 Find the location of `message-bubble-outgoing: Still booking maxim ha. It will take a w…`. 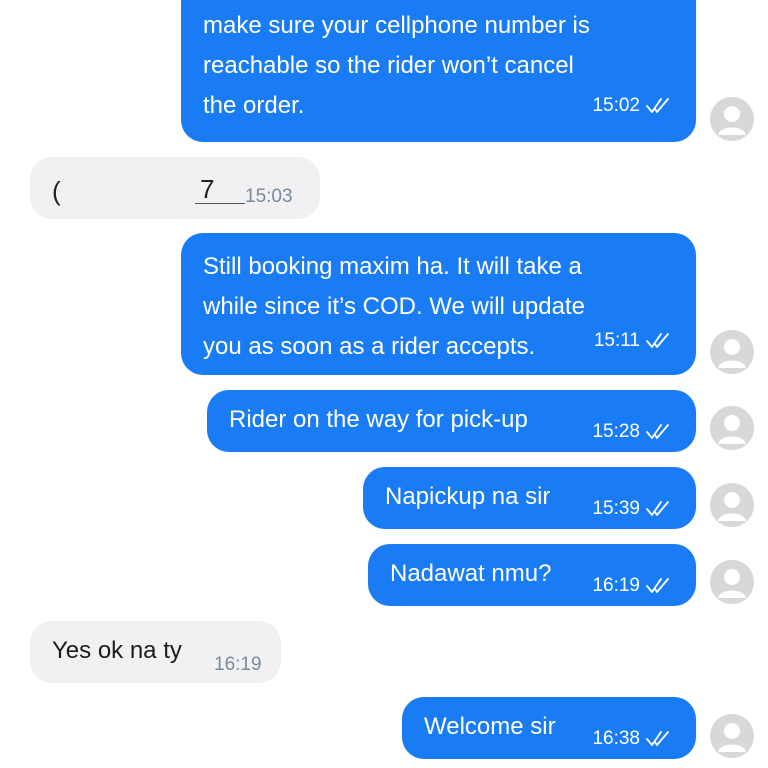

message-bubble-outgoing: Still booking maxim ha. It will take a w… is located at coordinates (438, 304).